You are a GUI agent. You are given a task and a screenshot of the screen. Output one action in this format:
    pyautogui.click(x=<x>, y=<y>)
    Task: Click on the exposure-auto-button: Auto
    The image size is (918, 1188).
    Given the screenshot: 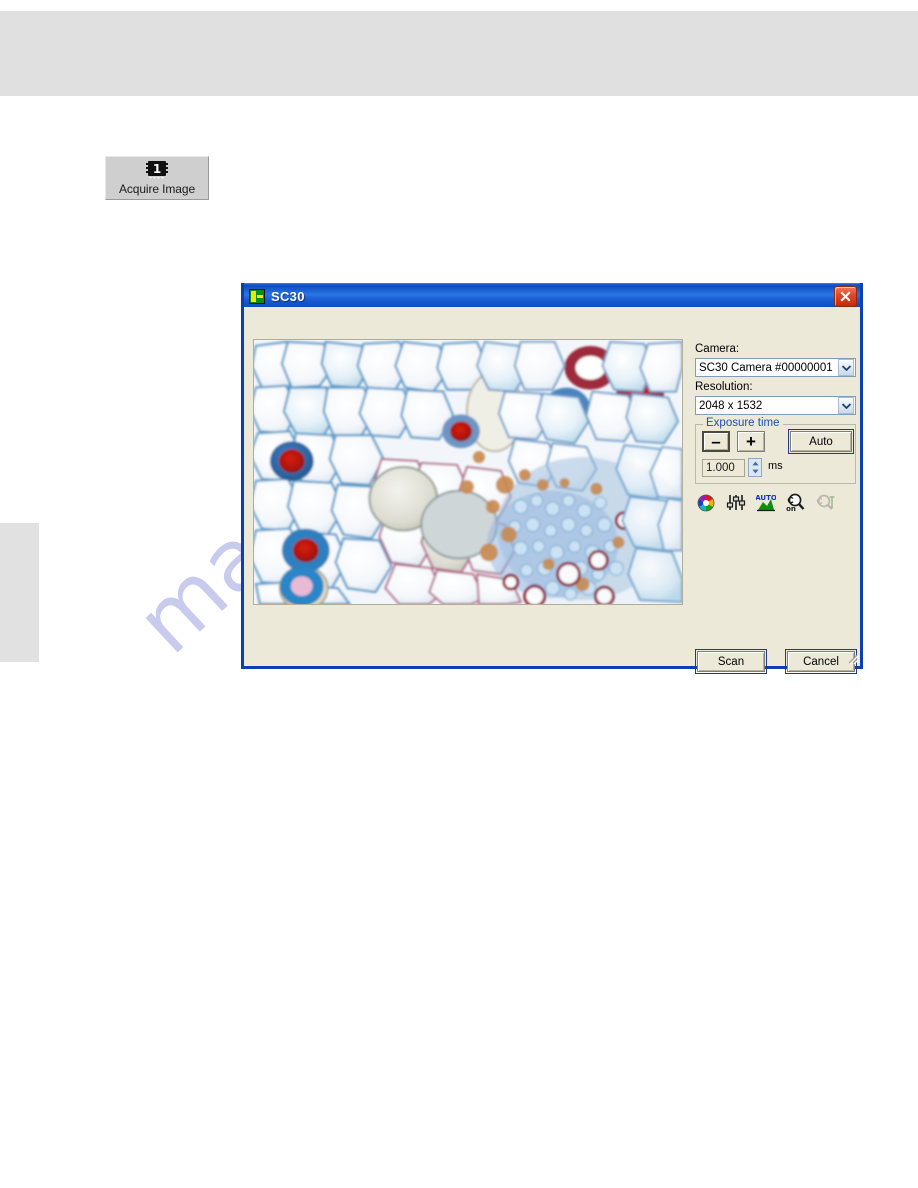 What is the action you would take?
    pyautogui.click(x=821, y=441)
    